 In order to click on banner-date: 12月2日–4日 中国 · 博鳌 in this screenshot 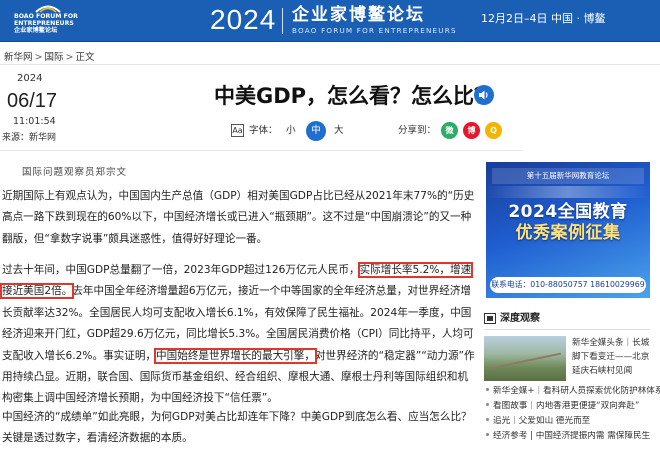, I will do `click(543, 18)`.